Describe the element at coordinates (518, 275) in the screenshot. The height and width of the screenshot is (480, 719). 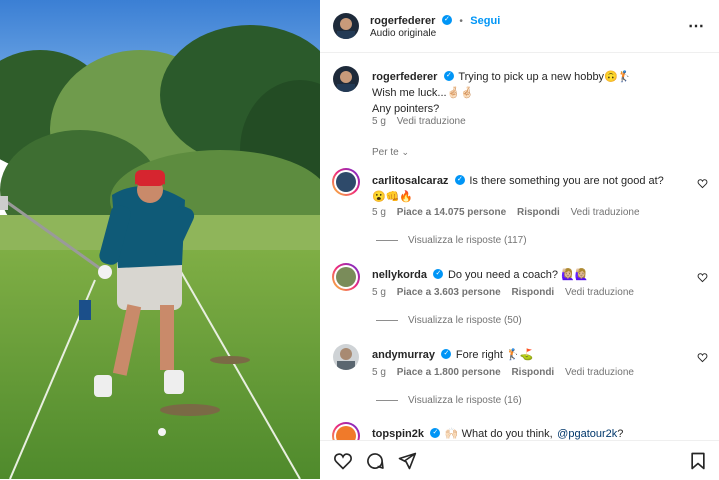
I see `comment-text: Do you need a coach? 🙋🏼‍♀️🙋🏼‍♀️` at that location.